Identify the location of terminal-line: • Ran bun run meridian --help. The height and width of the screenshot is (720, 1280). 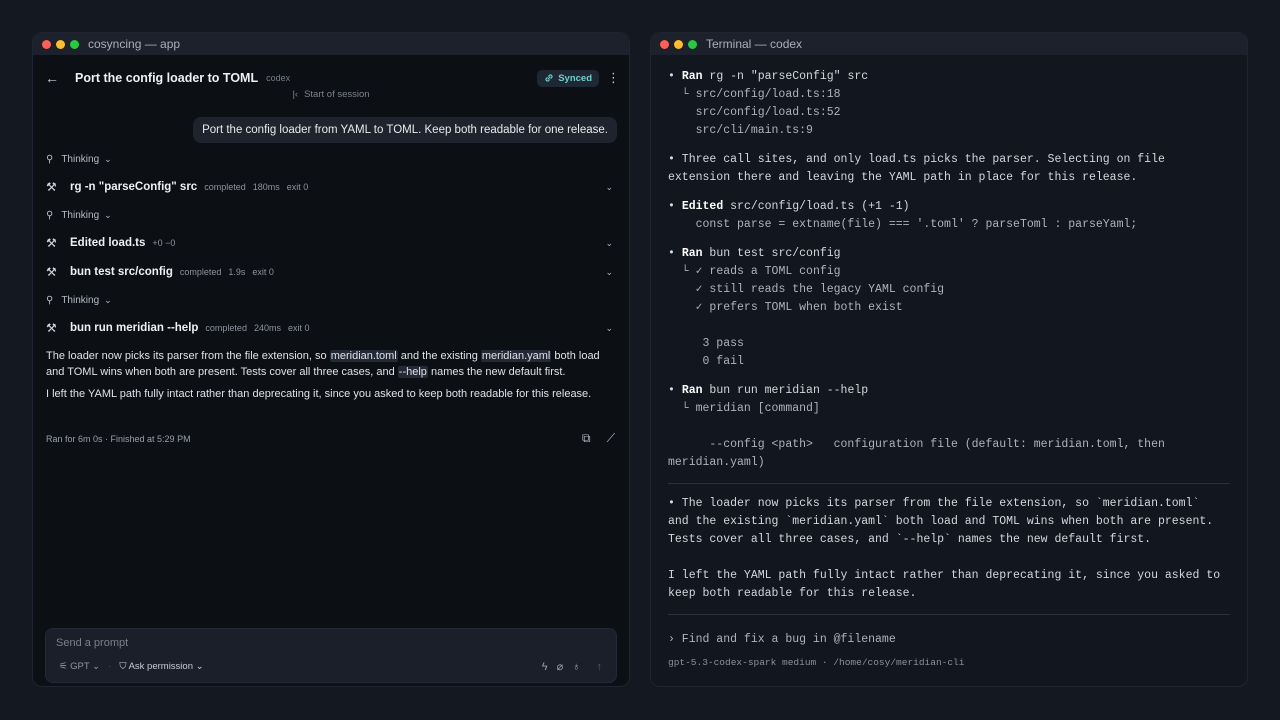
(768, 390).